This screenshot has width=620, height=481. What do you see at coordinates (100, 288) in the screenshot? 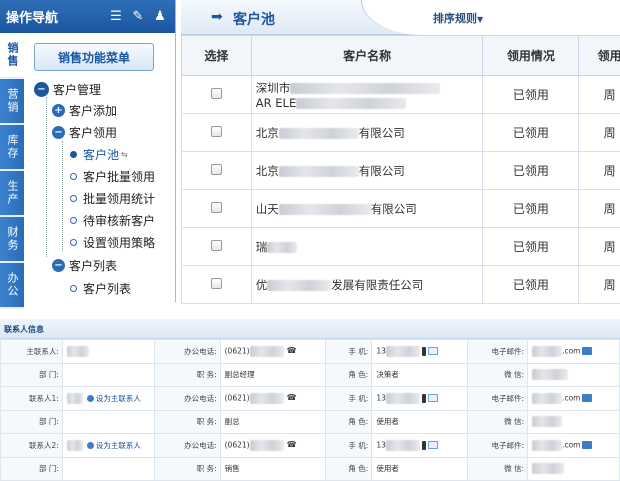
I see `tree-customer-list: 客户列表` at bounding box center [100, 288].